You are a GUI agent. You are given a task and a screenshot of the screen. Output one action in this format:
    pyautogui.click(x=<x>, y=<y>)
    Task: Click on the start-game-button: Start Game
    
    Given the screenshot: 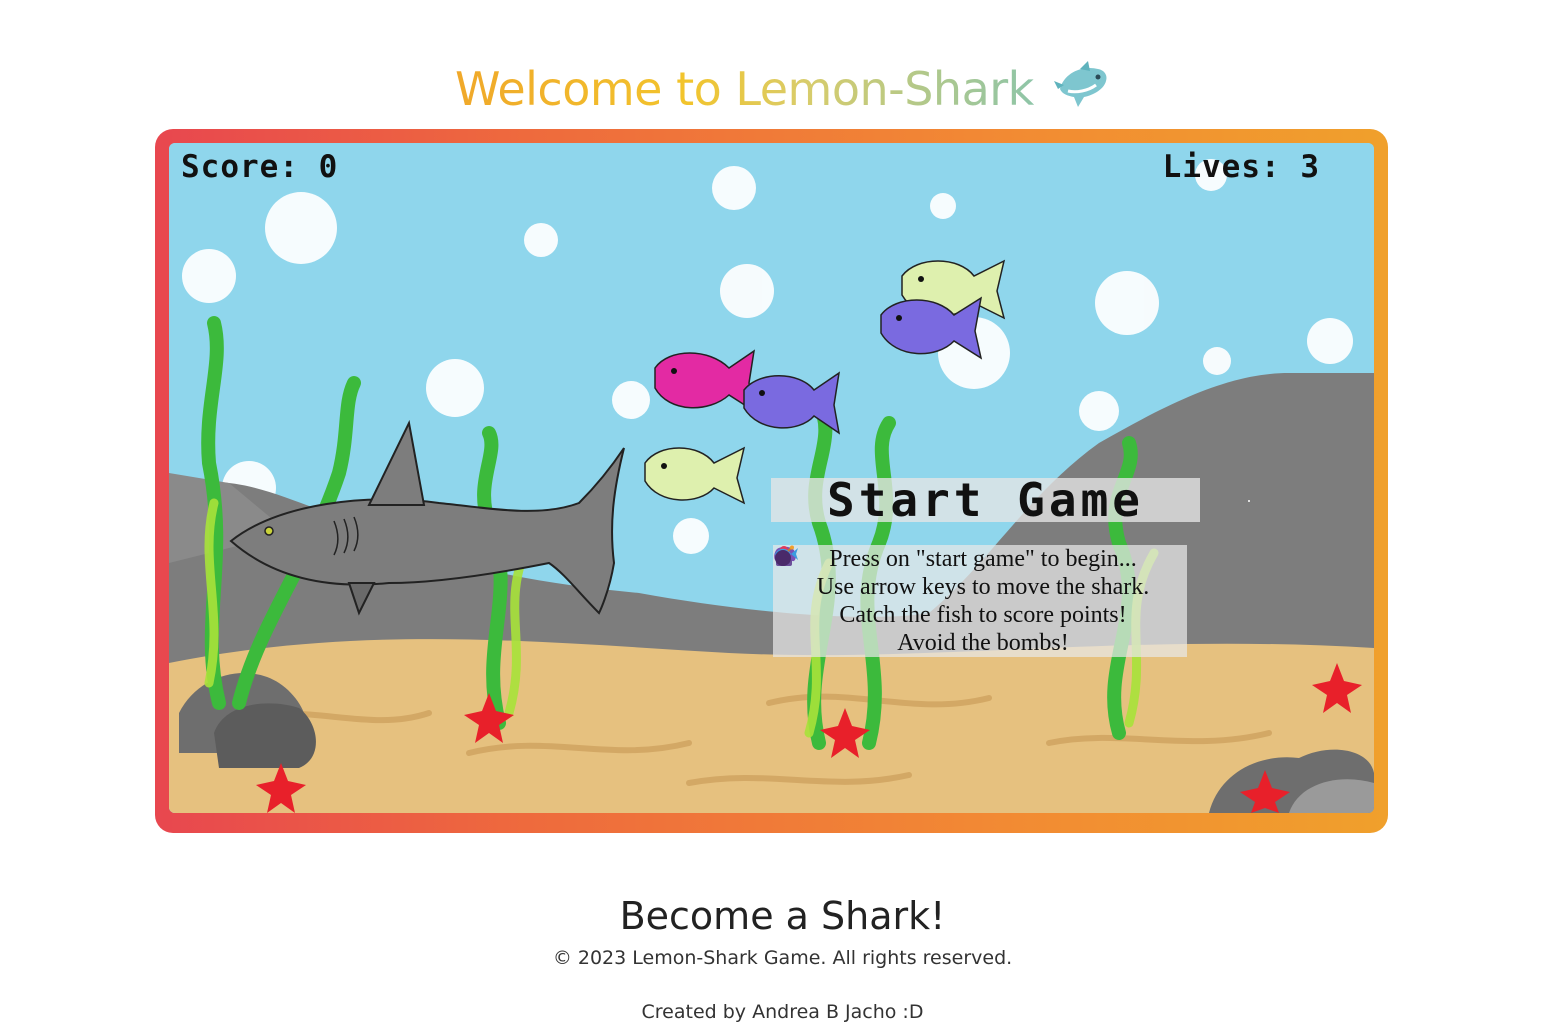 What is the action you would take?
    pyautogui.click(x=985, y=500)
    